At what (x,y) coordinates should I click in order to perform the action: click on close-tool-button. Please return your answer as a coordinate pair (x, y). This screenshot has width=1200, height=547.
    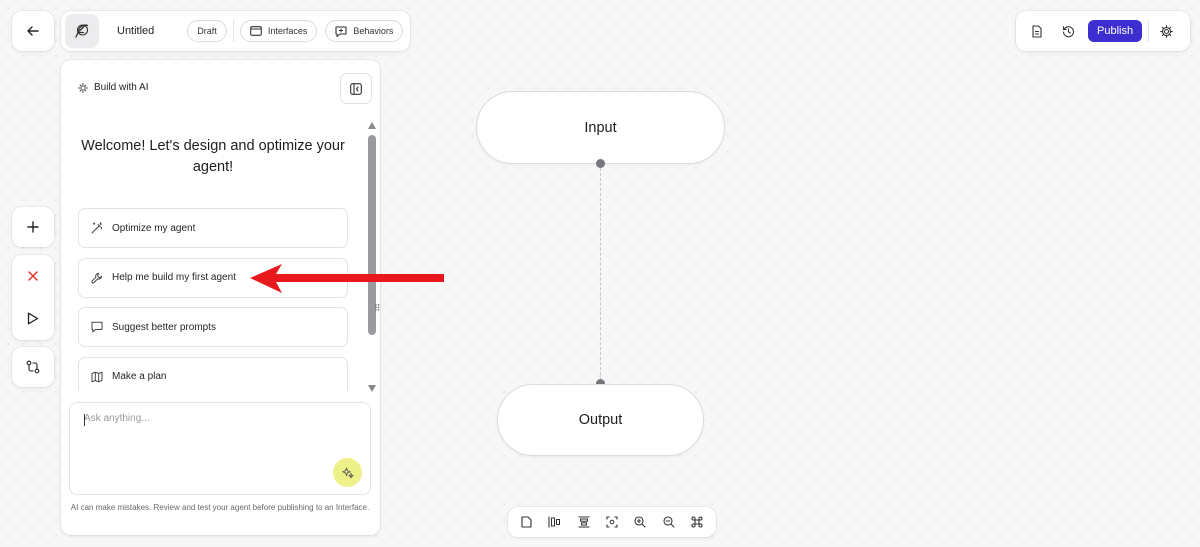
    Looking at the image, I should click on (33, 276).